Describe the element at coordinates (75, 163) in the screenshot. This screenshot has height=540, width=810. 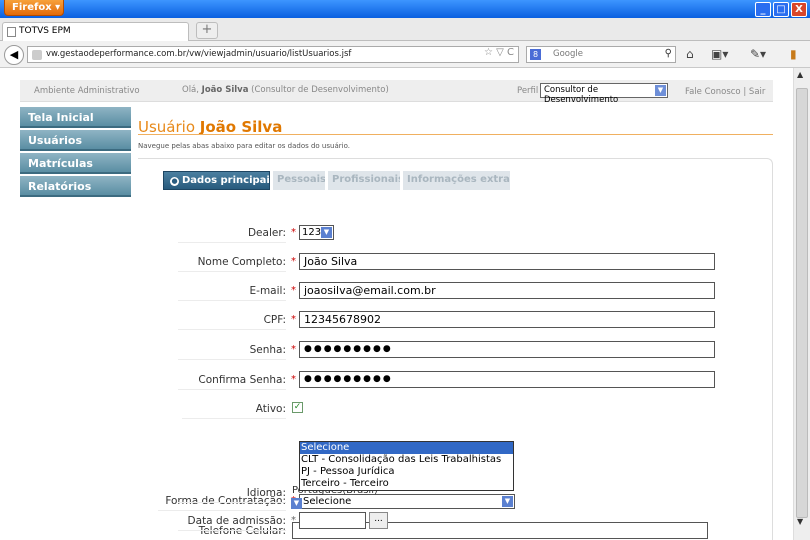
I see `sidebar-item-matriculas: Matrículas` at that location.